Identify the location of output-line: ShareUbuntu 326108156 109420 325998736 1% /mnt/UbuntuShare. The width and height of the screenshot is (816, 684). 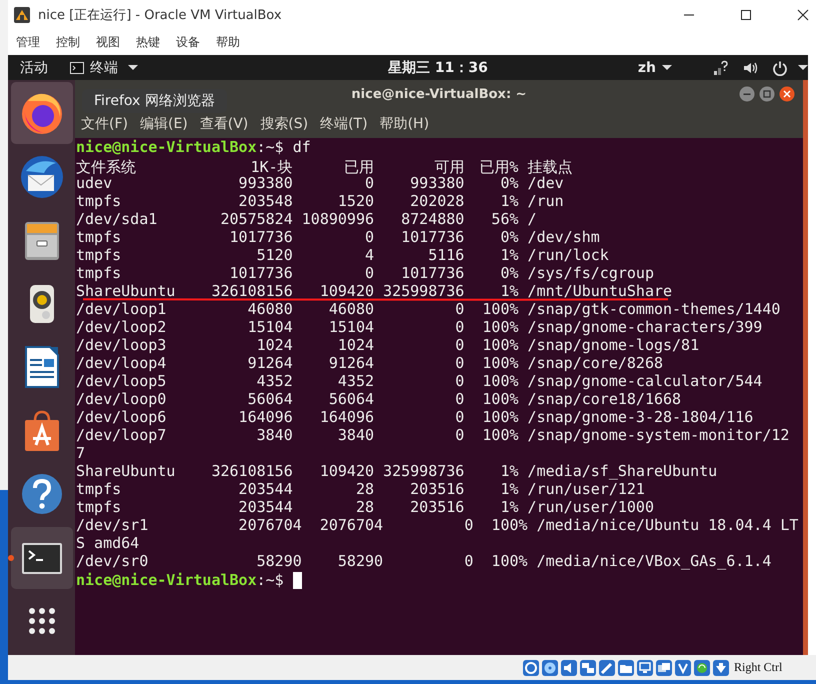
(374, 291).